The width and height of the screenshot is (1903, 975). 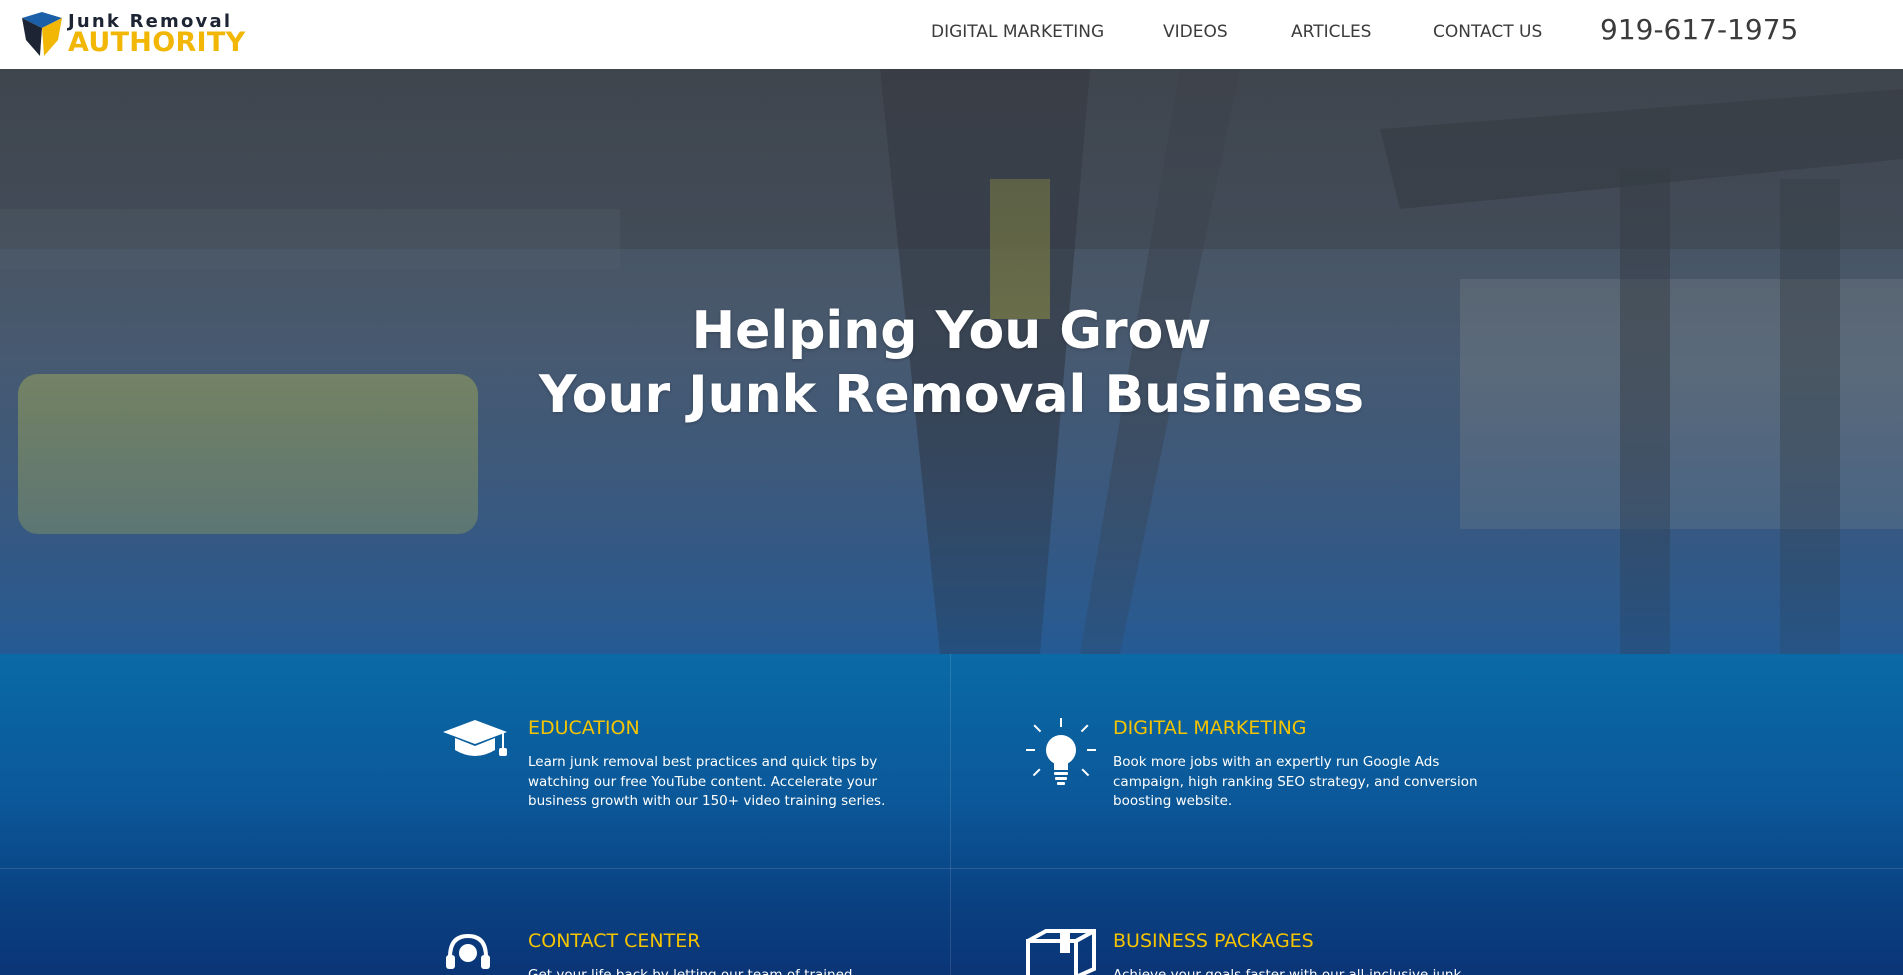 What do you see at coordinates (951, 868) in the screenshot?
I see `services-horizontal-divider` at bounding box center [951, 868].